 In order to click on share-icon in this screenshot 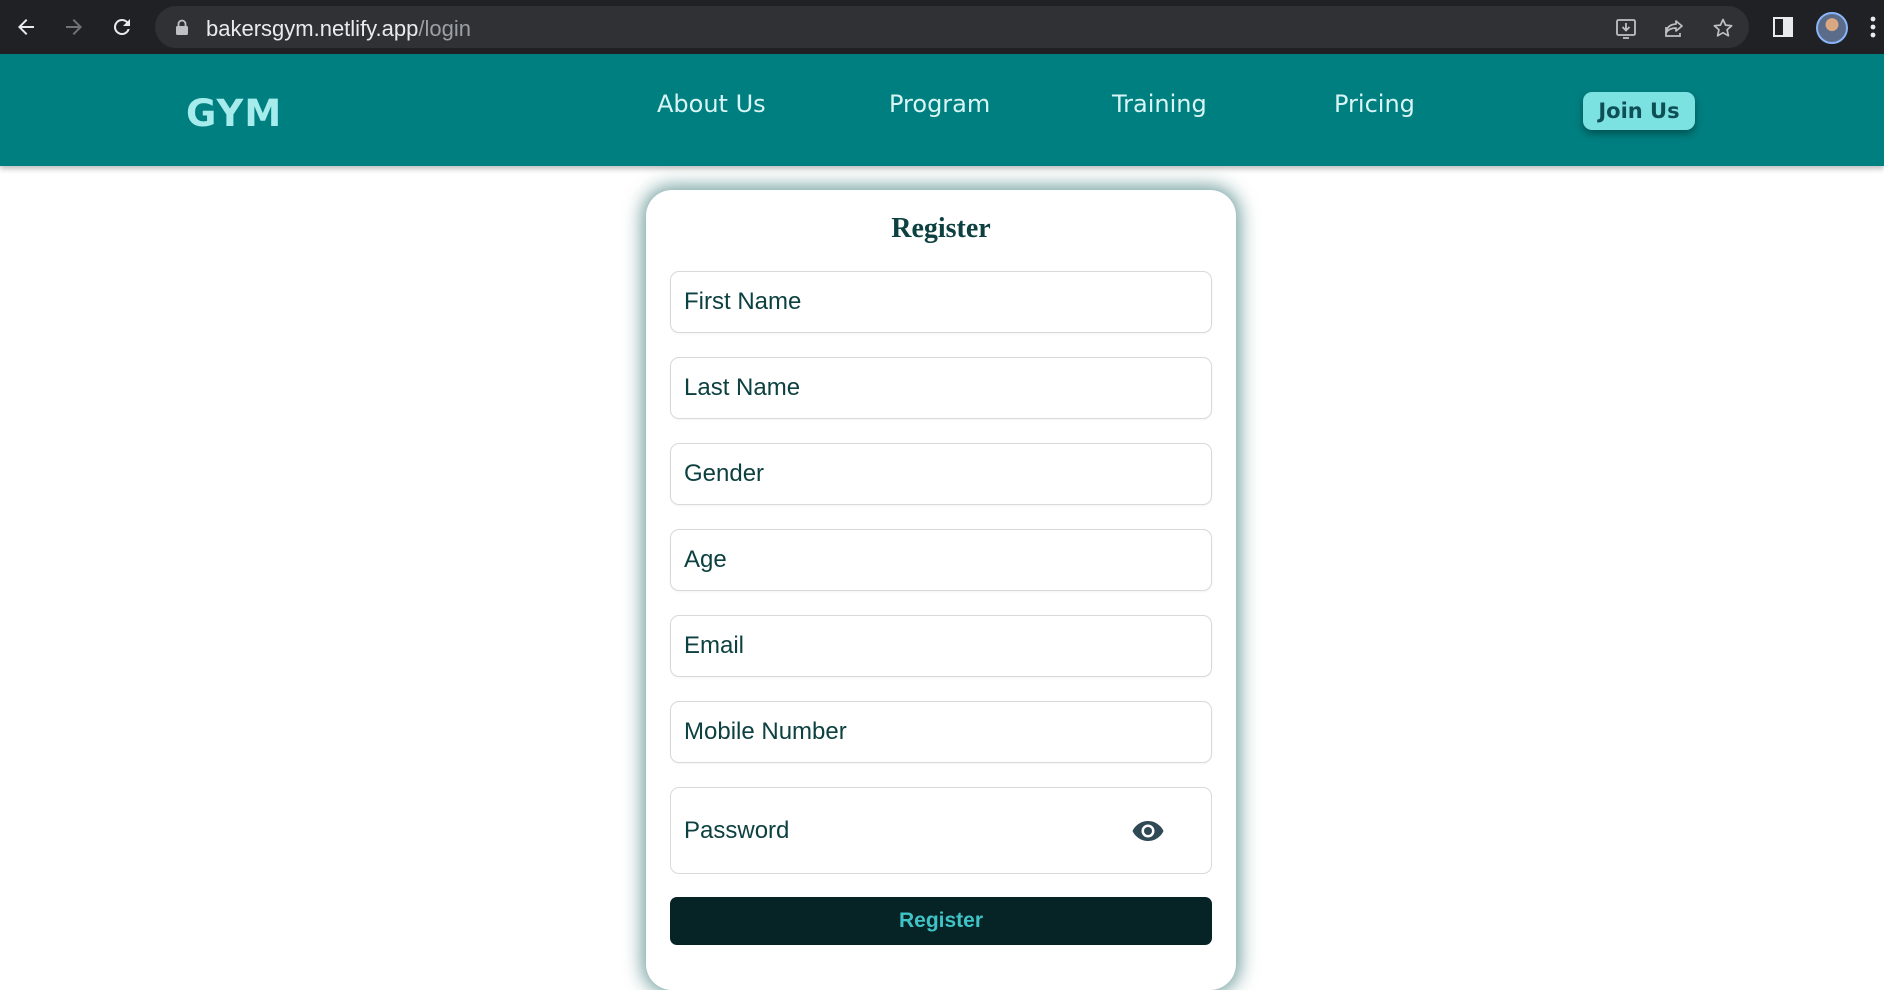, I will do `click(1674, 28)`.